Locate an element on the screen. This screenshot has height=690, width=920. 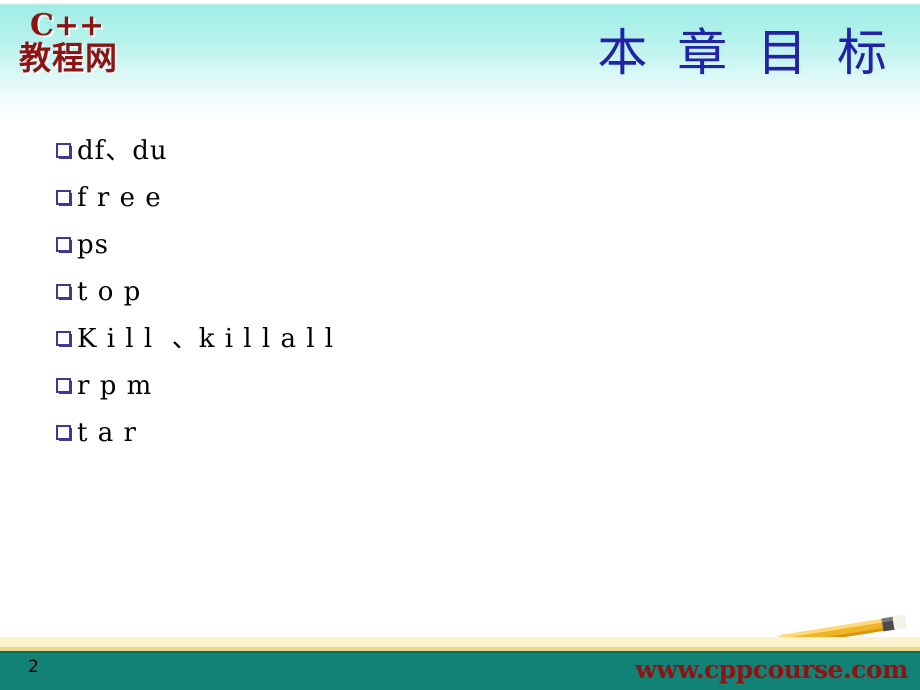
site-url-label: www.cppcourse.com is located at coordinates (771, 670).